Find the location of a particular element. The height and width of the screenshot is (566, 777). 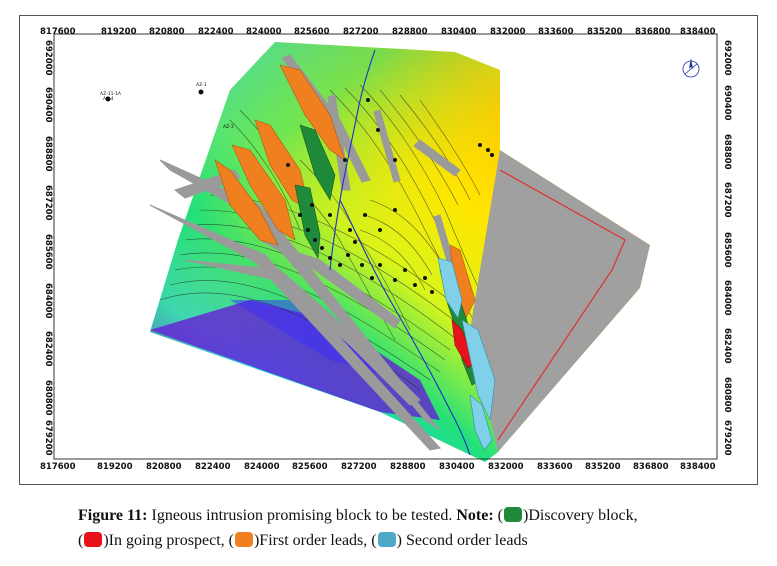

legend-in-going: )In going prospect, ( is located at coordinates (168, 540).